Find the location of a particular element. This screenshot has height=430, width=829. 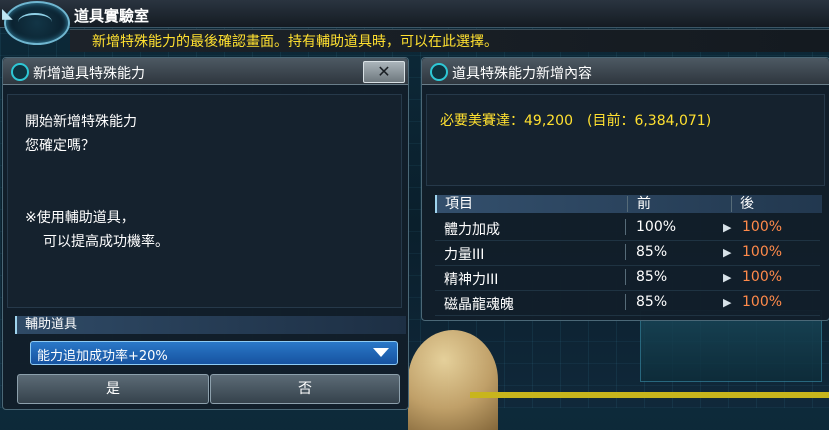

cost-text: 必要美賽達：49,200 (目前：6,384,071) is located at coordinates (576, 121).